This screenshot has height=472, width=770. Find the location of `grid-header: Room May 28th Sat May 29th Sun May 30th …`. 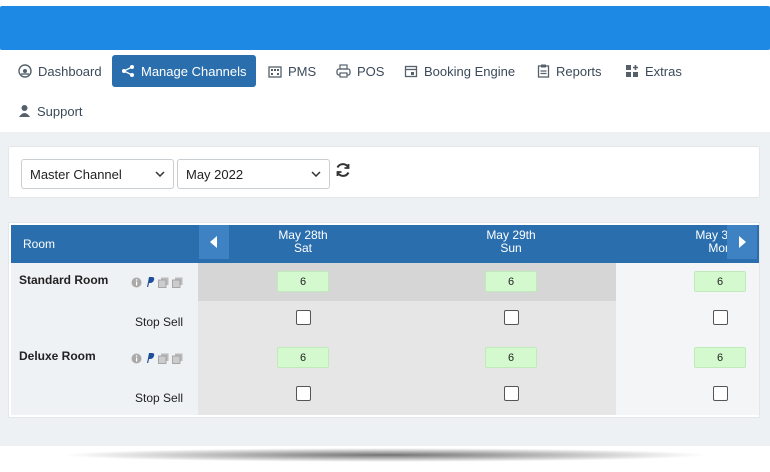

grid-header: Room May 28th Sat May 29th Sun May 30th … is located at coordinates (385, 244).